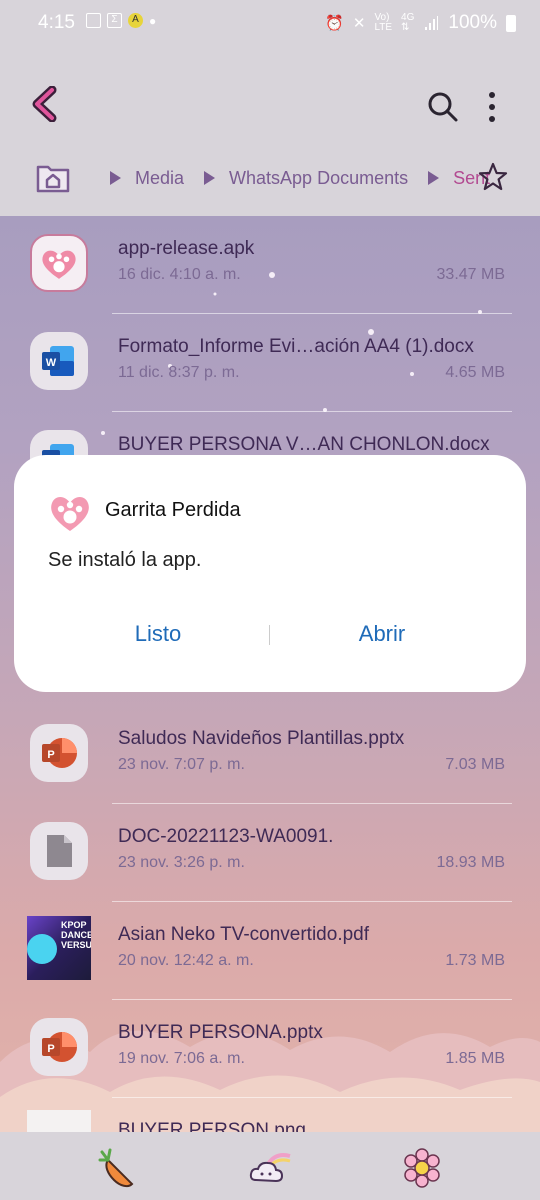  What do you see at coordinates (179, 274) in the screenshot?
I see `file-date: 16 dic. 4:10 a. m.` at bounding box center [179, 274].